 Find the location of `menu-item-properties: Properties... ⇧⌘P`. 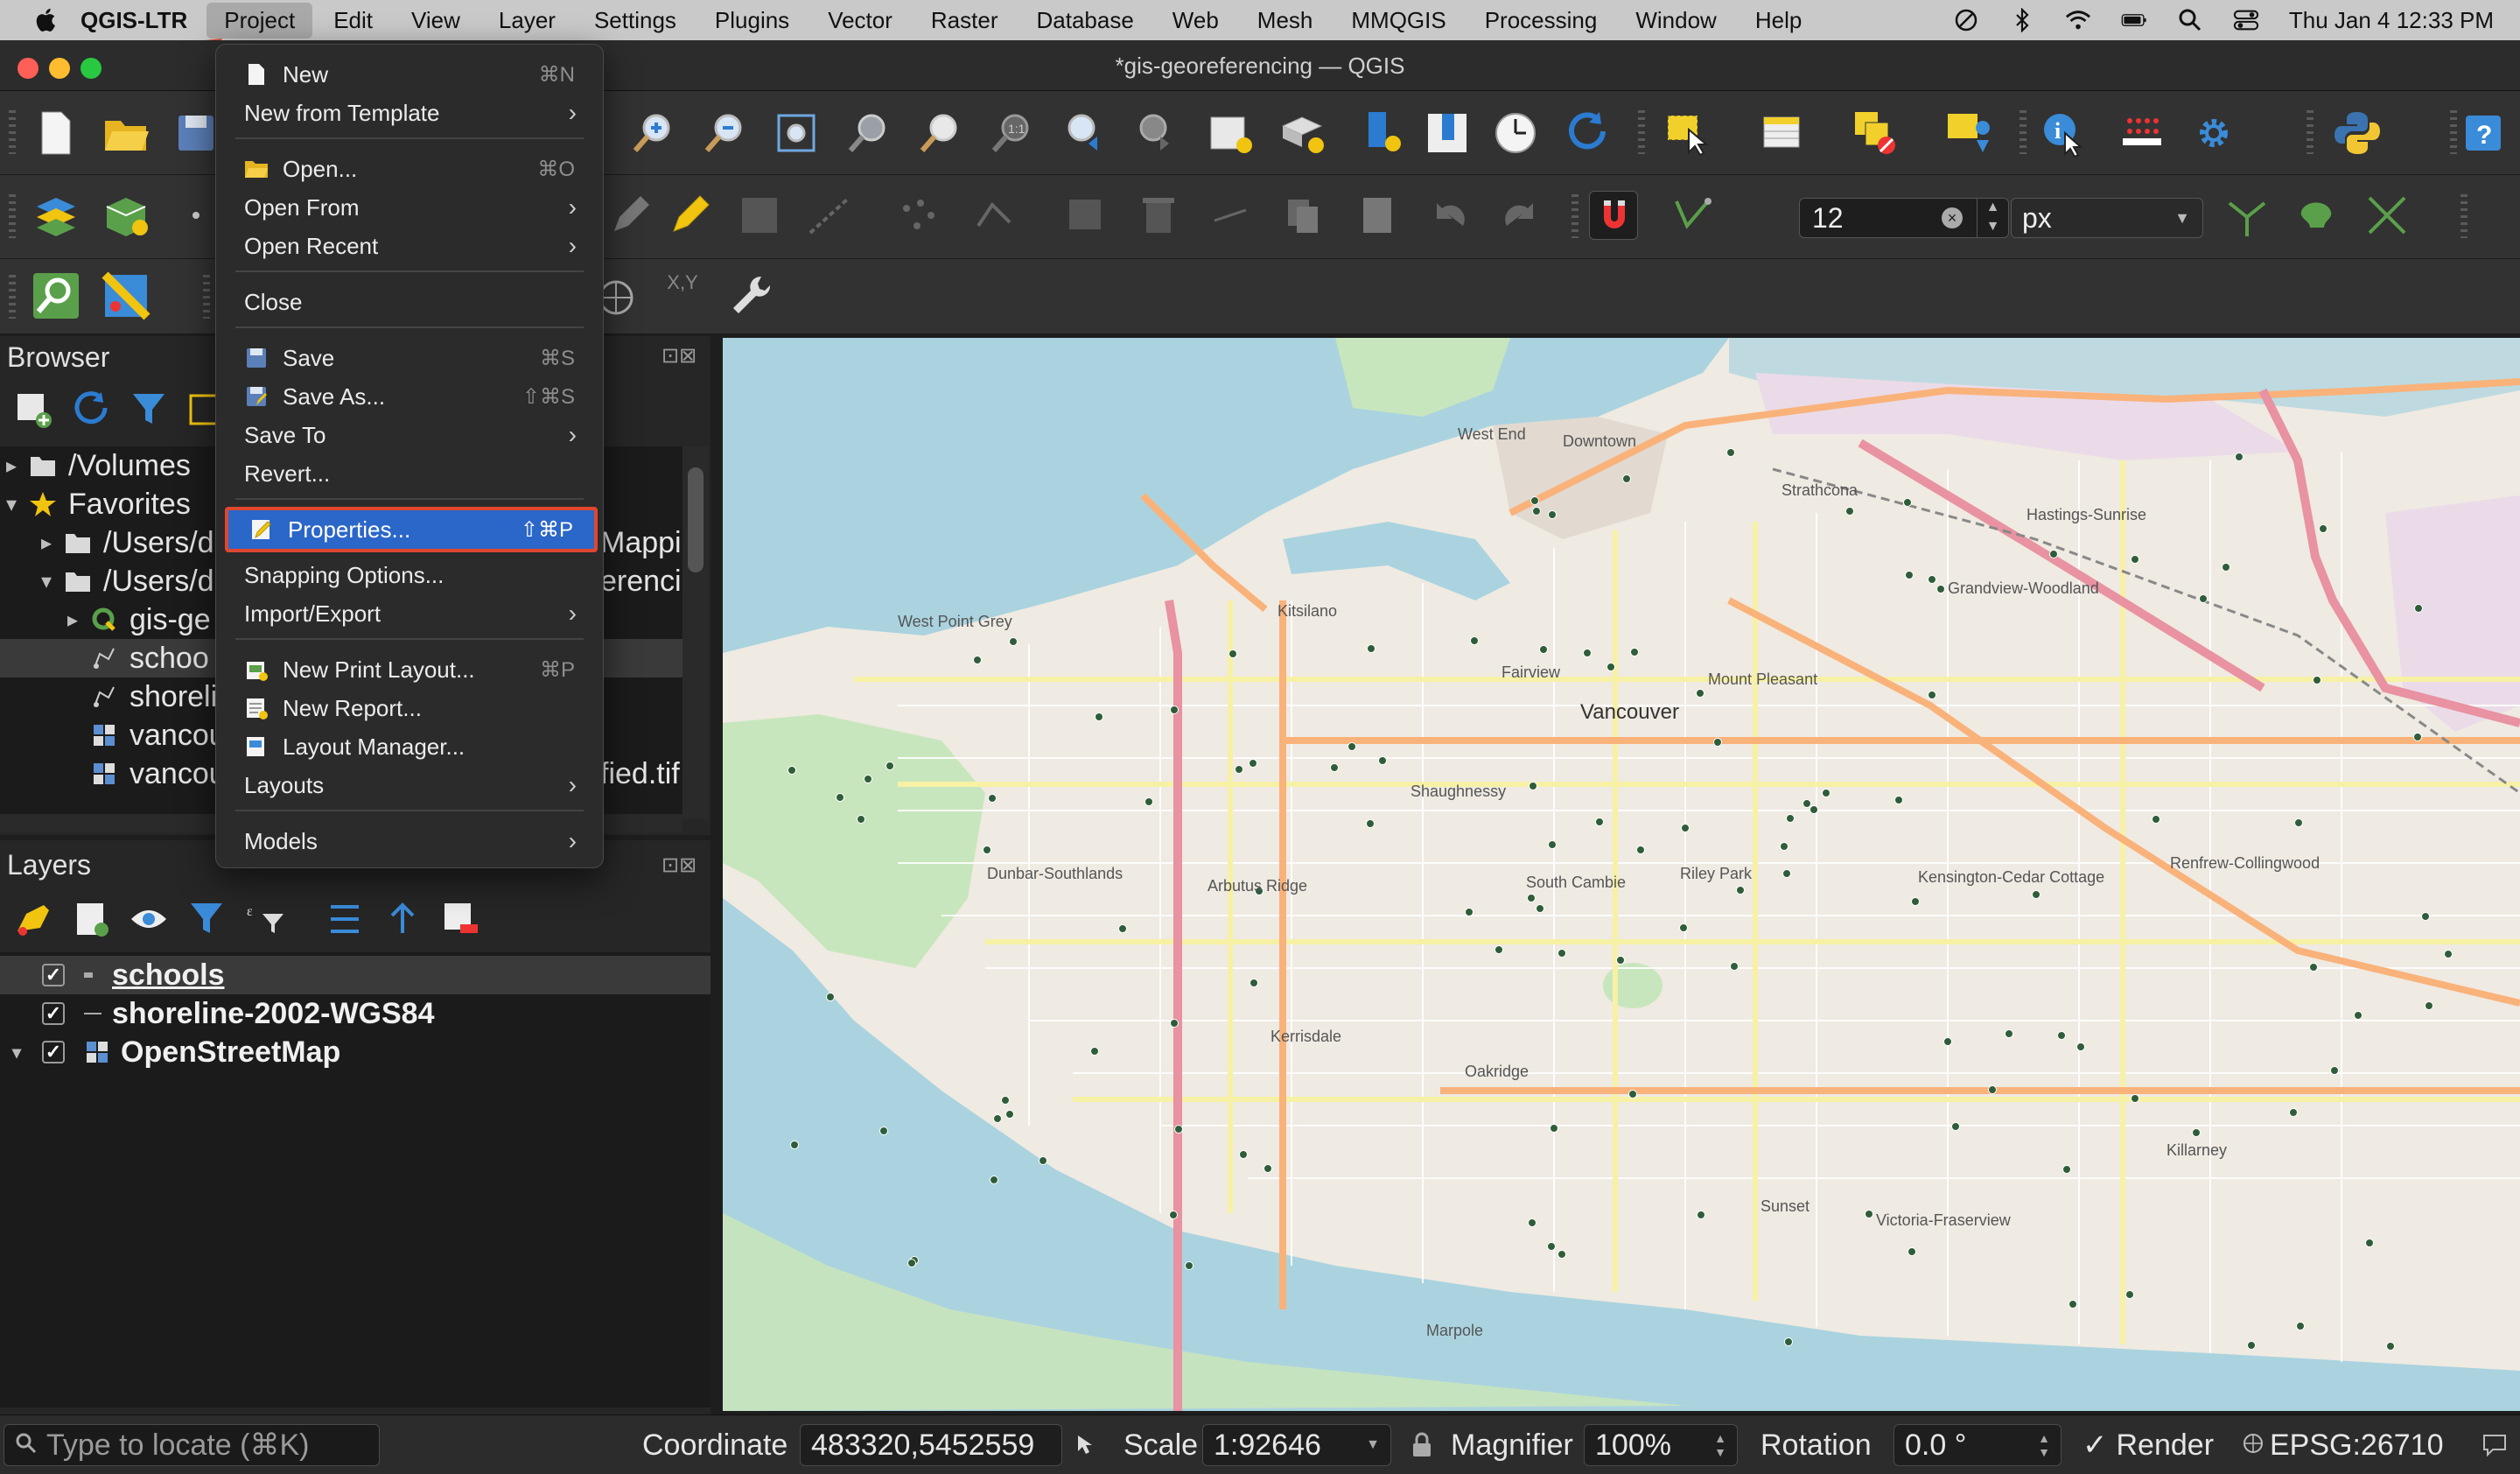

menu-item-properties: Properties... ⇧⌘P is located at coordinates (411, 529).